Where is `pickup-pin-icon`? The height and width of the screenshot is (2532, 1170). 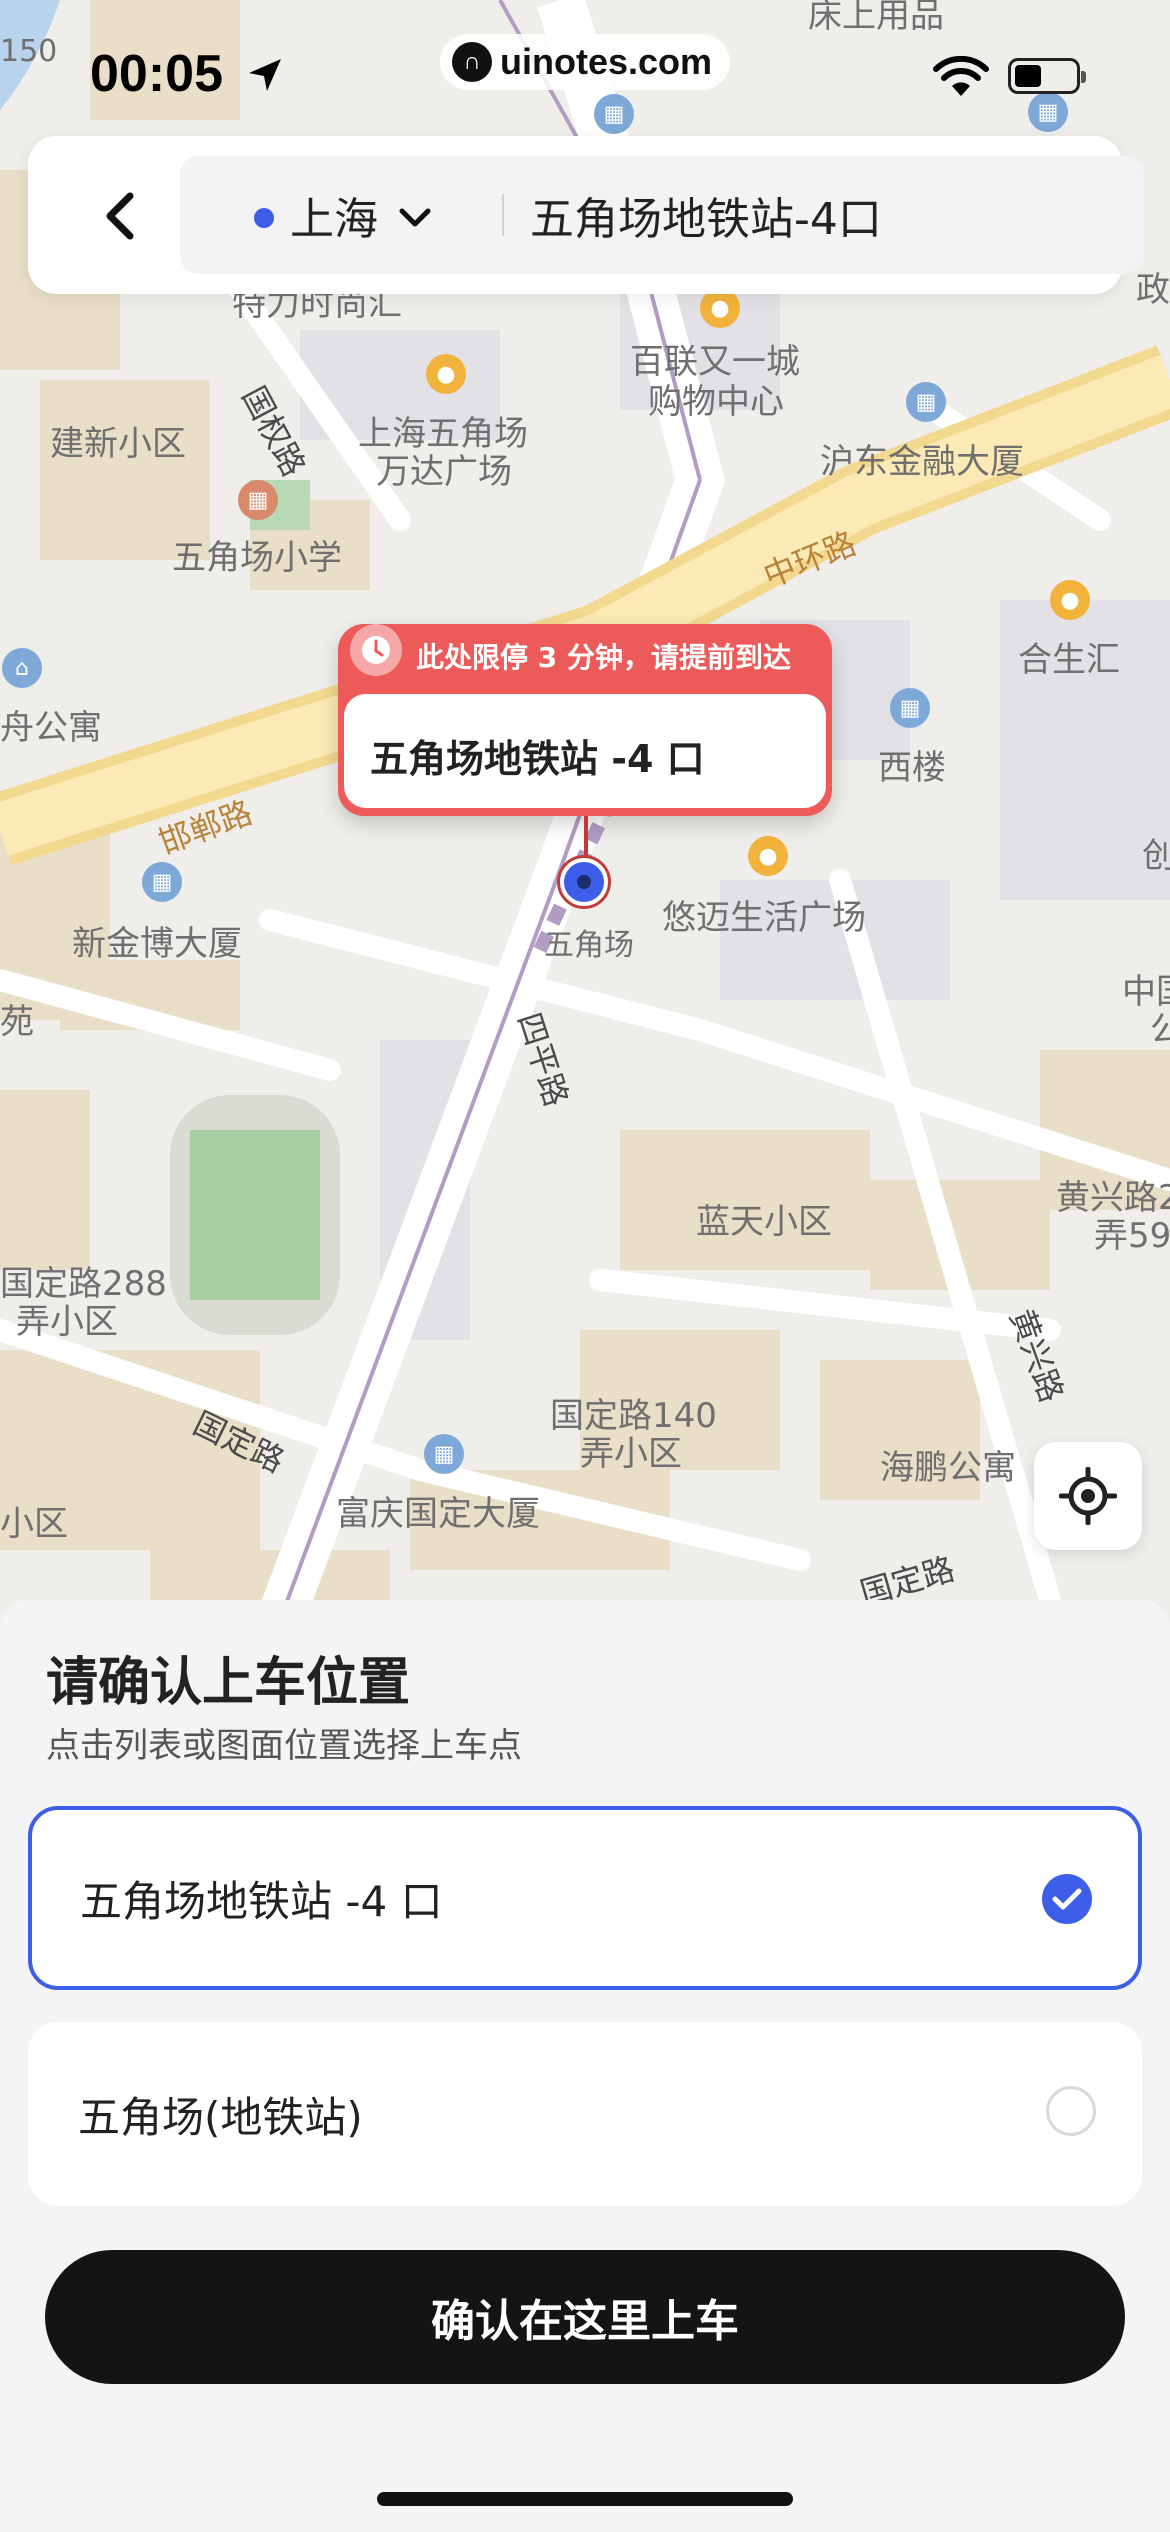 pickup-pin-icon is located at coordinates (584, 882).